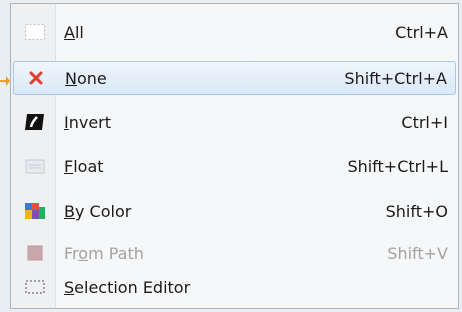 The width and height of the screenshot is (462, 312). Describe the element at coordinates (234, 211) in the screenshot. I see `menu-item-by-color: By Color Shift+O` at that location.